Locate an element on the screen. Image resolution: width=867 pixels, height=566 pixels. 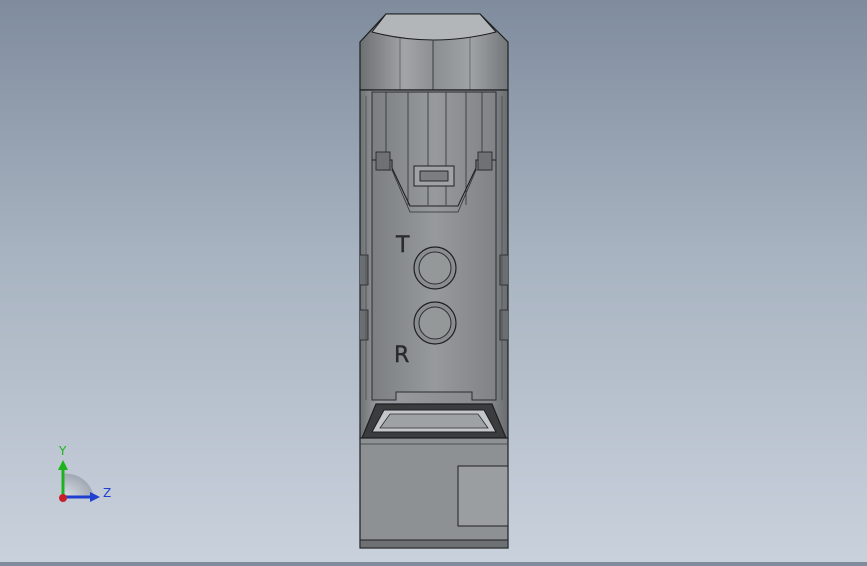
port-r is located at coordinates (435, 323).